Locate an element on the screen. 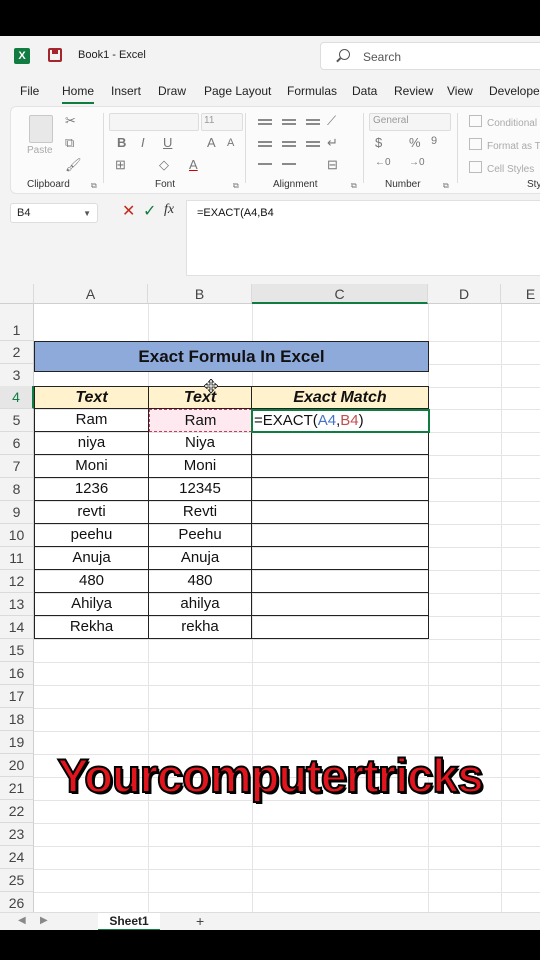  grow-font-icon: A is located at coordinates (211, 142).